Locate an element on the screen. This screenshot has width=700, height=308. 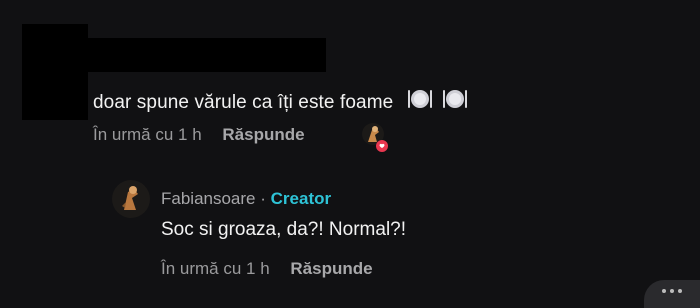
more-dots-icon is located at coordinates (664, 291).